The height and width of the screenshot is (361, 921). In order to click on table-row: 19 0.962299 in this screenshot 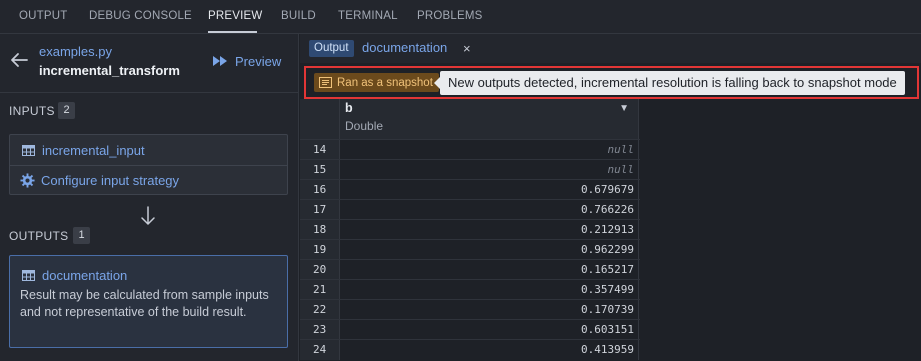, I will do `click(470, 249)`.